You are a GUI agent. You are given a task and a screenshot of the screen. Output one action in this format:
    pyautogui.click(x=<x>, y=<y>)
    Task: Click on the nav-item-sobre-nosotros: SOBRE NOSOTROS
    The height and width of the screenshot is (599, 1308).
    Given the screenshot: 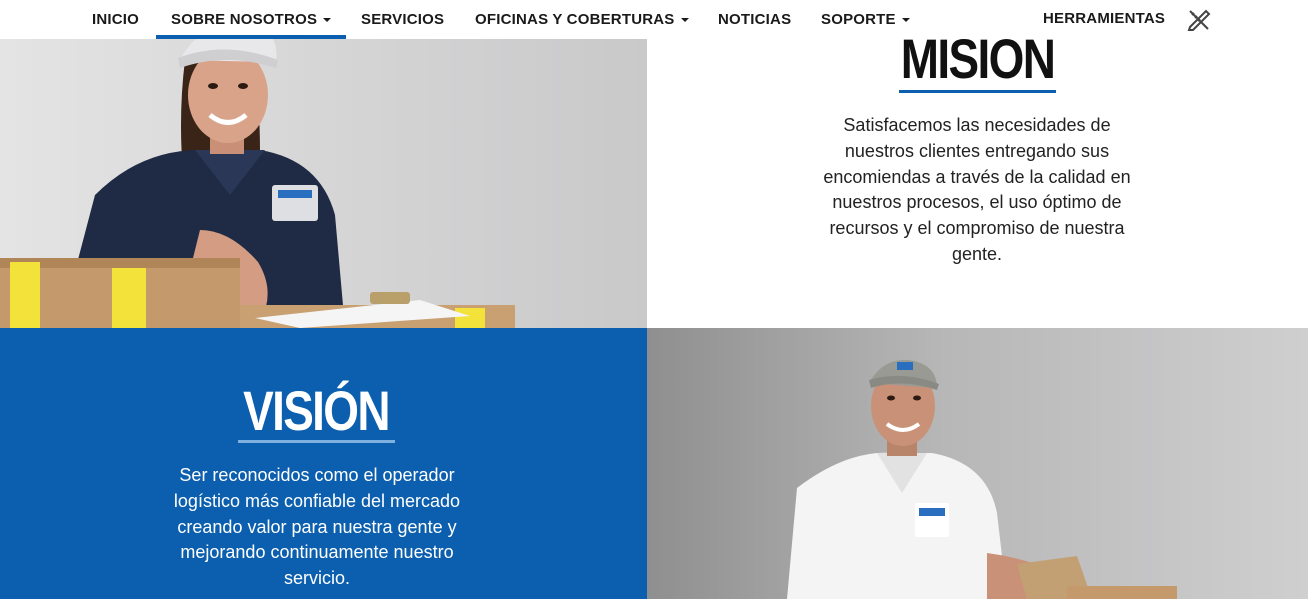 What is the action you would take?
    pyautogui.click(x=251, y=19)
    